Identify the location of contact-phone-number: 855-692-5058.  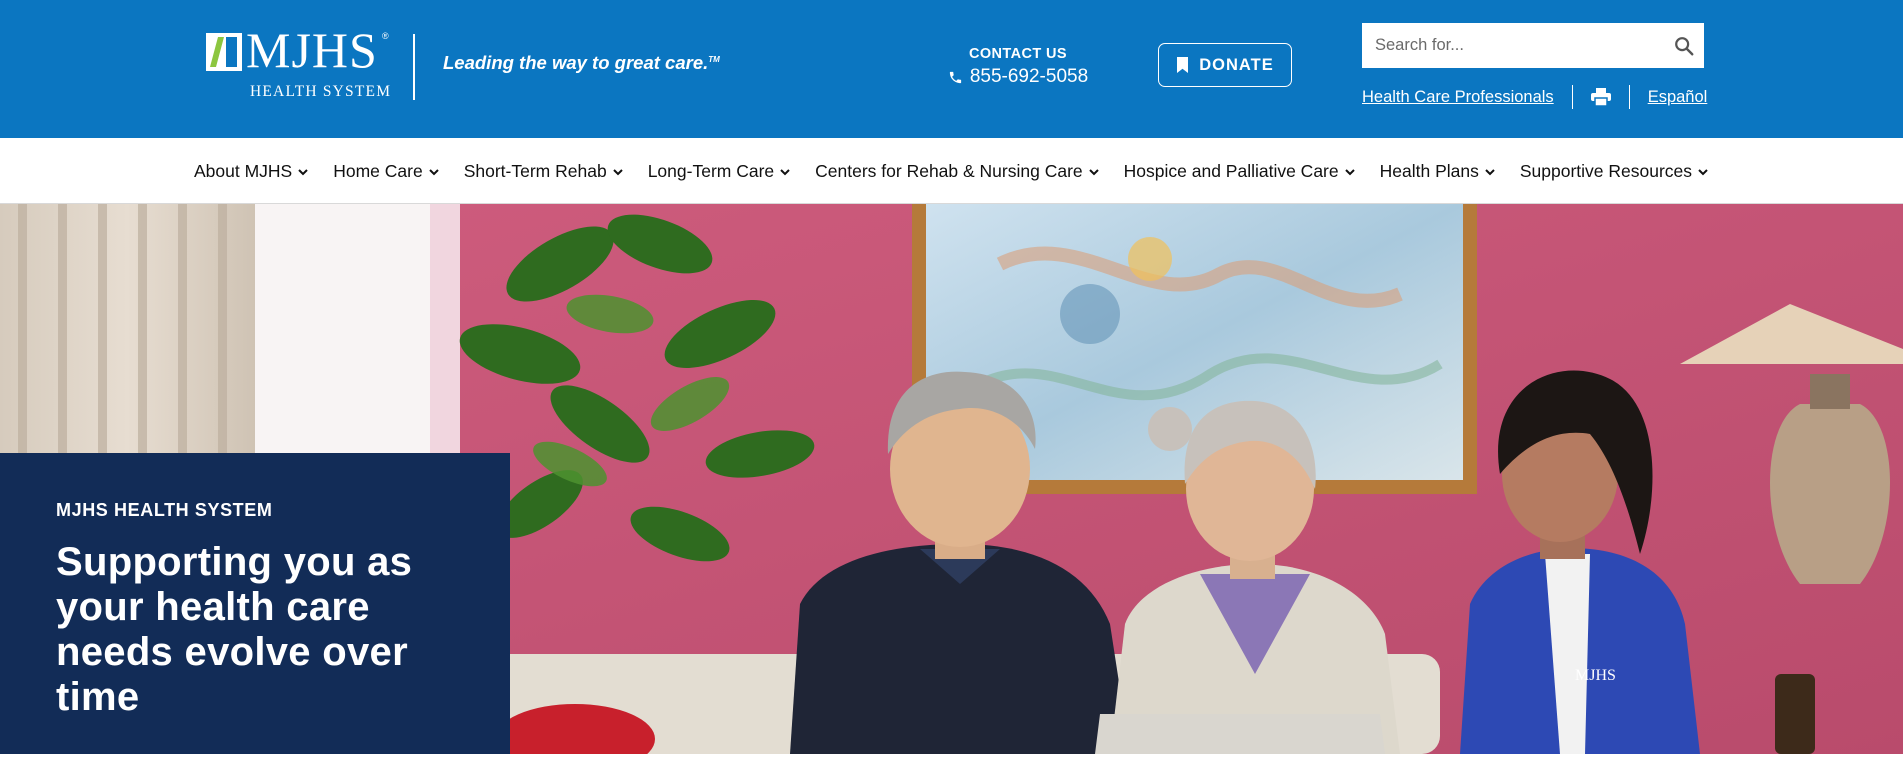
(1029, 76).